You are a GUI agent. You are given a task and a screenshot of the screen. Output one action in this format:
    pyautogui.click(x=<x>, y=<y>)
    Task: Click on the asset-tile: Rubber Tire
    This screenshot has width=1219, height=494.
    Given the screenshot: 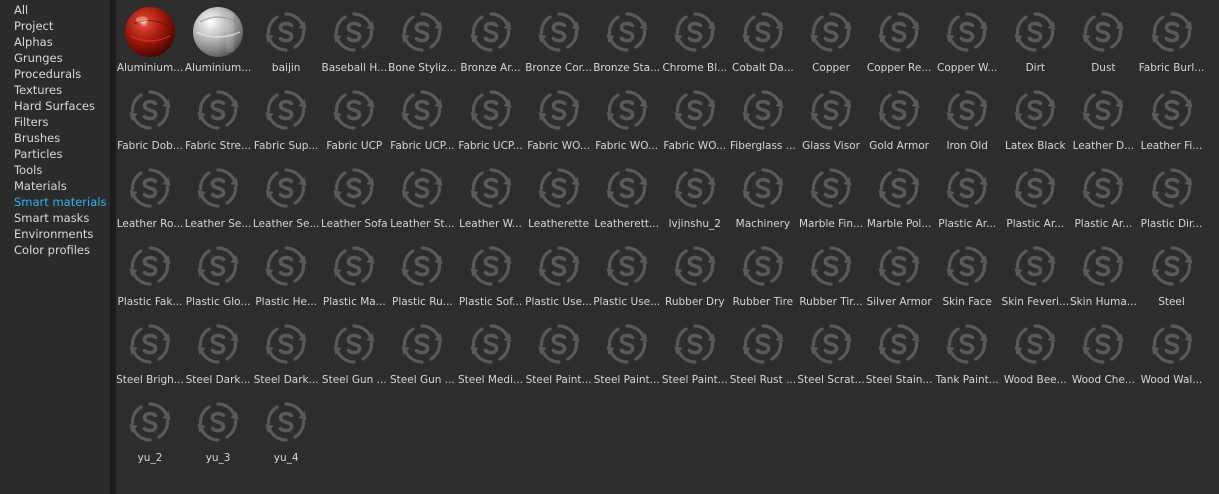 What is the action you would take?
    pyautogui.click(x=763, y=275)
    